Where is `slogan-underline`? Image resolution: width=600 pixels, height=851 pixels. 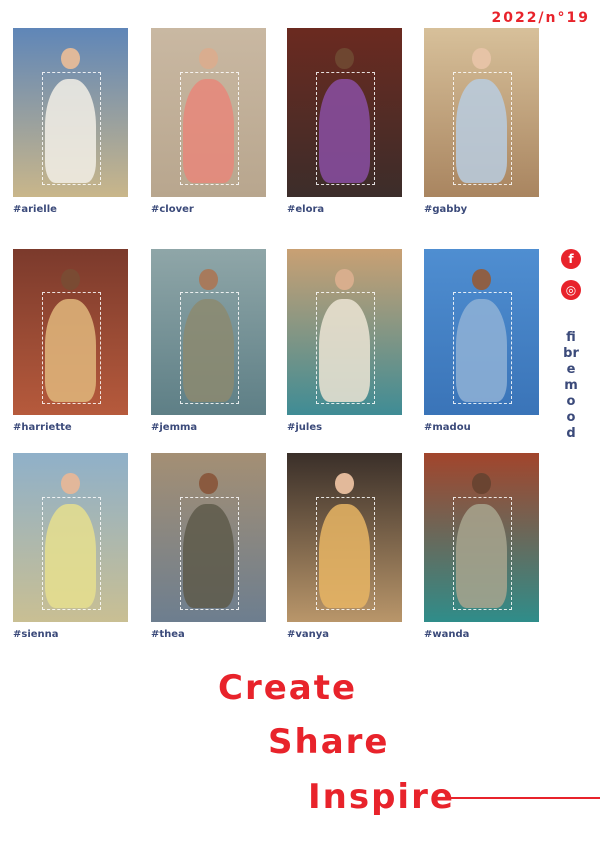
slogan-underline is located at coordinates (520, 798).